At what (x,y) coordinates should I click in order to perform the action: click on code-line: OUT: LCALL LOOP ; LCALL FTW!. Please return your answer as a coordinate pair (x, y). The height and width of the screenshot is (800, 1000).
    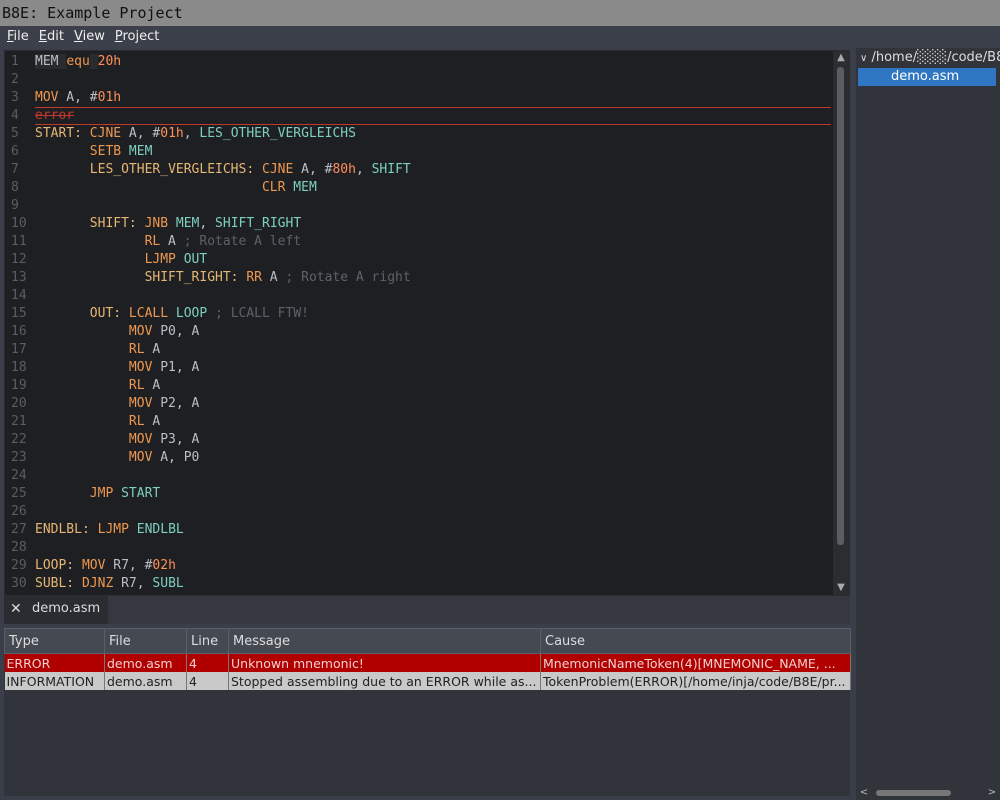
    Looking at the image, I should click on (433, 314).